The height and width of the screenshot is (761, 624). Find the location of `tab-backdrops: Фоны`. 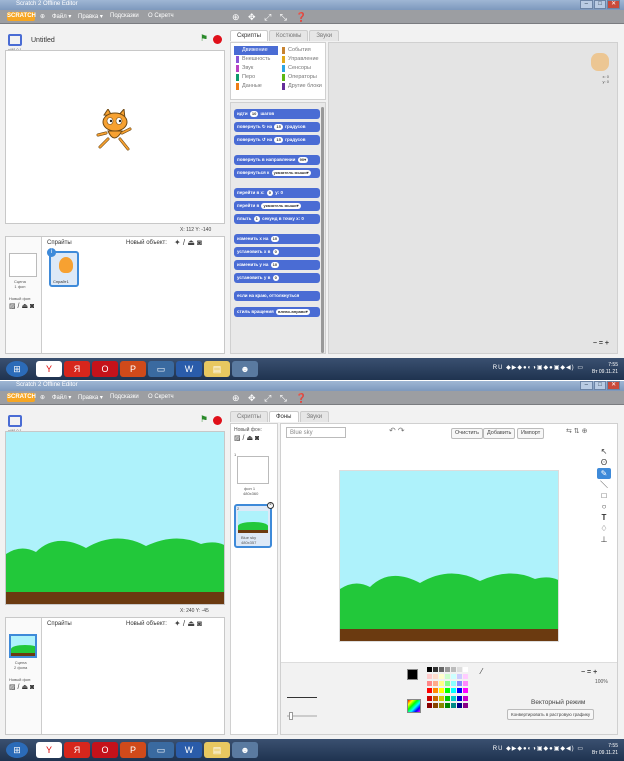

tab-backdrops: Фоны is located at coordinates (283, 416).